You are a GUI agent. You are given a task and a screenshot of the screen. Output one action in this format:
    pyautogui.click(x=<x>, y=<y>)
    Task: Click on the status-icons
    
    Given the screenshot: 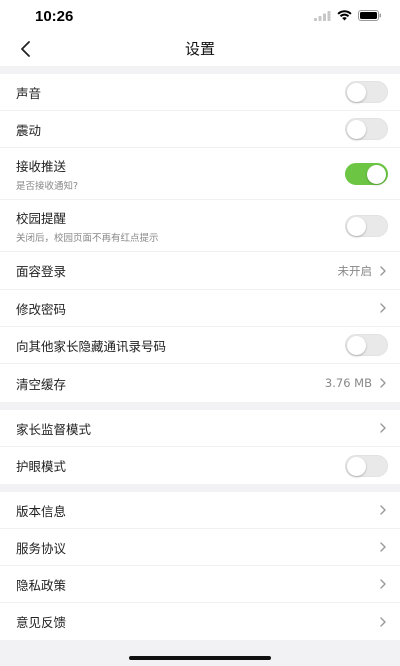 What is the action you would take?
    pyautogui.click(x=348, y=15)
    